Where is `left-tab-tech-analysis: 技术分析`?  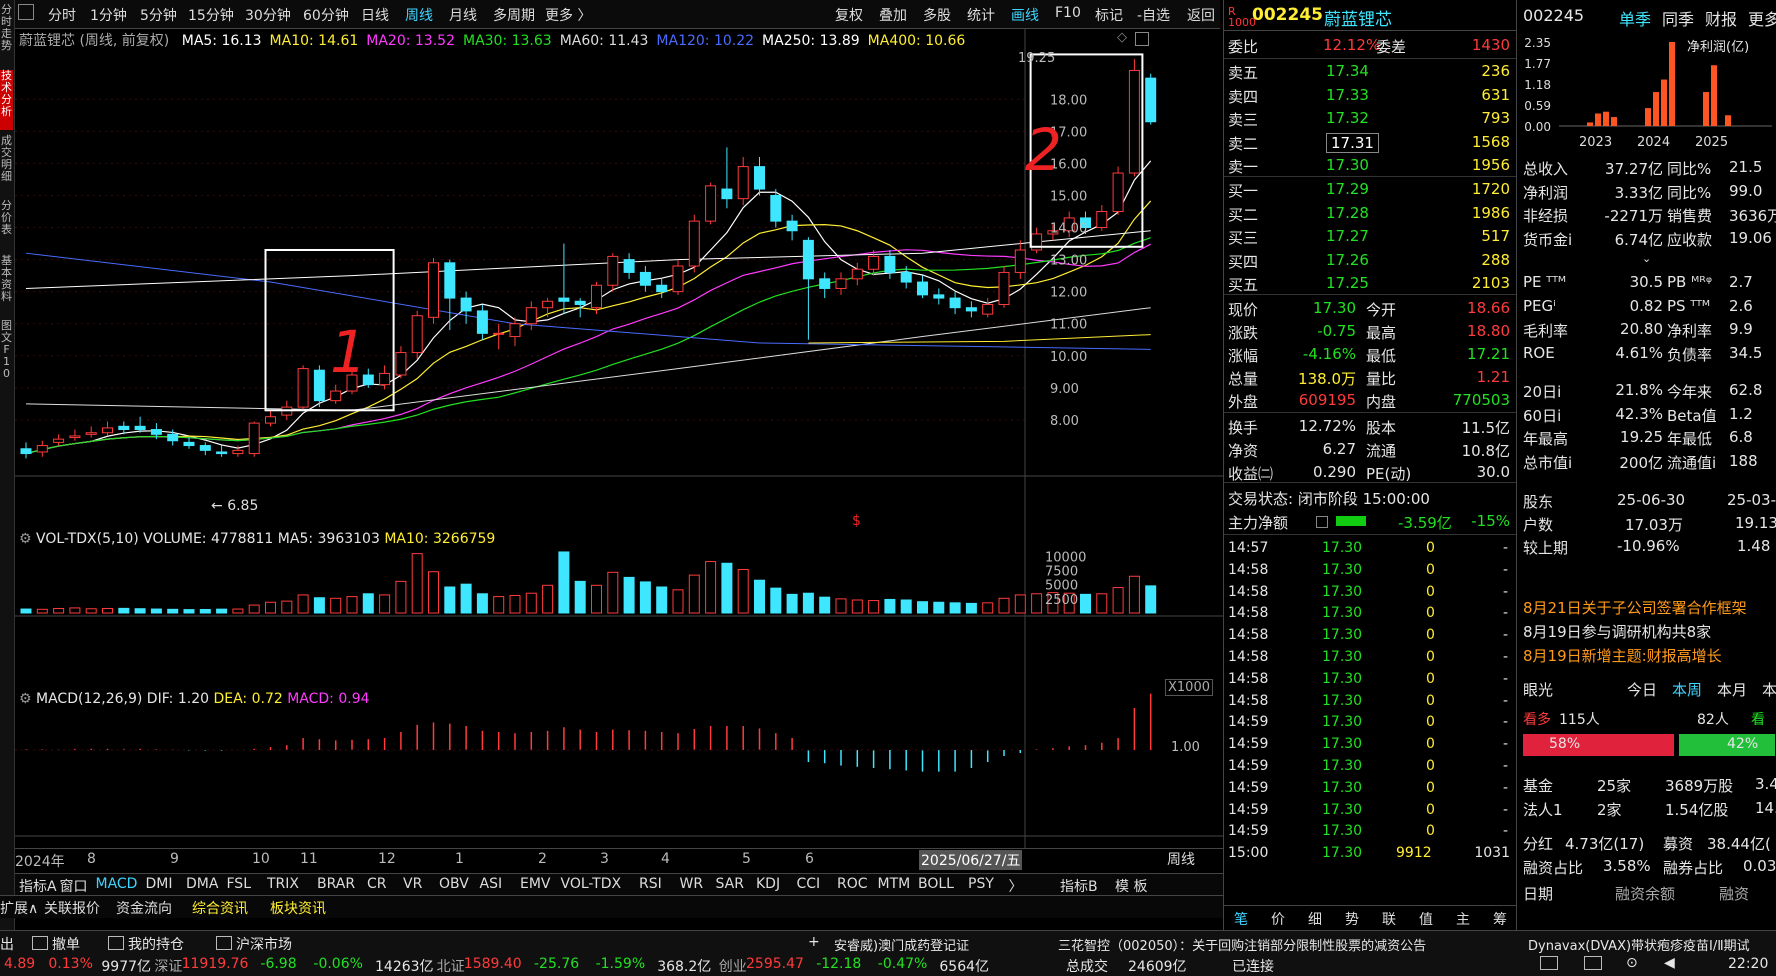
left-tab-tech-analysis: 技术分析 is located at coordinates (6, 100).